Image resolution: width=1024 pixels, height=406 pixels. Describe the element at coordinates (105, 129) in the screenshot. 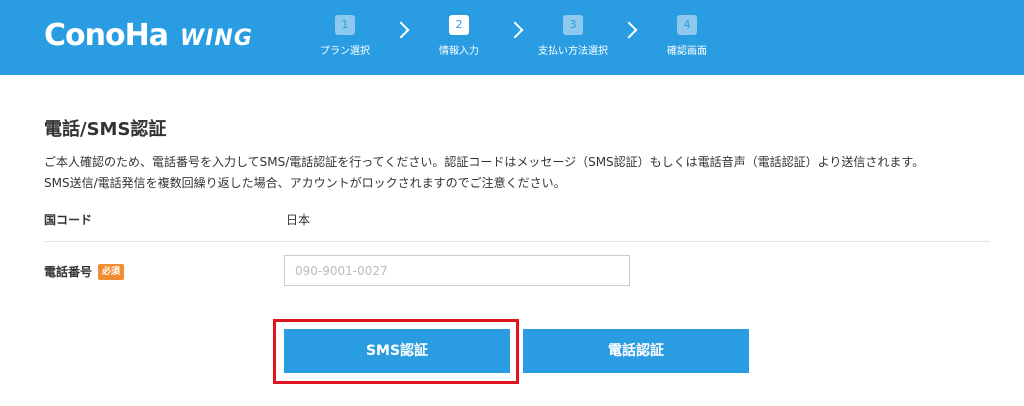

I see `page-title: 電話/SMS認証` at that location.